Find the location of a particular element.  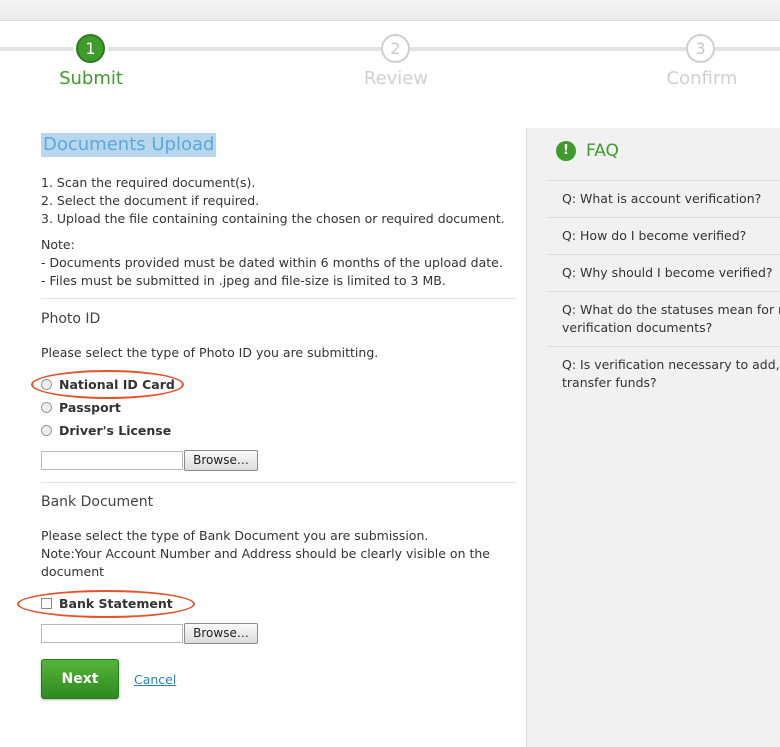

step-2-label: Review is located at coordinates (396, 78).